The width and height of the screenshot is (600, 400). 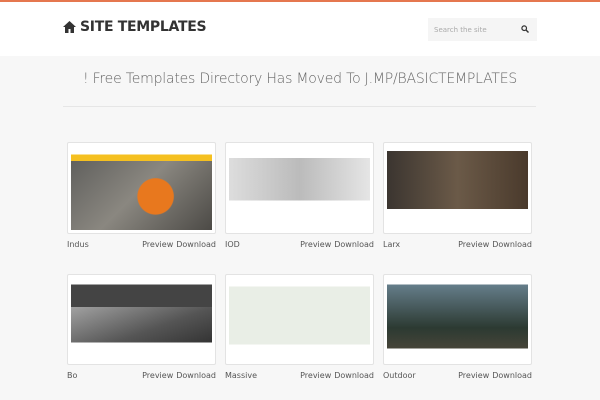 What do you see at coordinates (525, 29) in the screenshot?
I see `search-icon` at bounding box center [525, 29].